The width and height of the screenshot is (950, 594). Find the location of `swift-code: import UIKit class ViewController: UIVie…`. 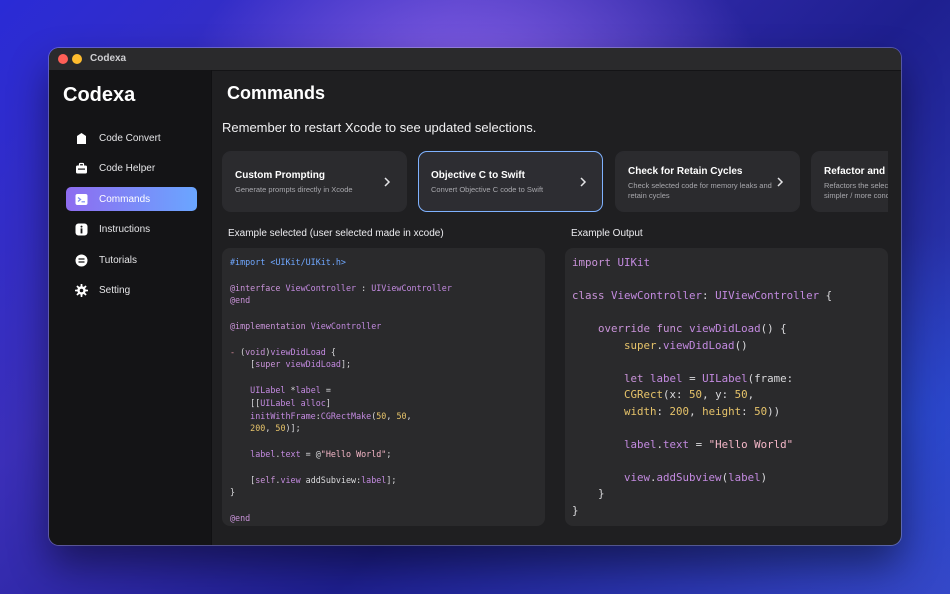

swift-code: import UIKit class ViewController: UIVie… is located at coordinates (702, 386).